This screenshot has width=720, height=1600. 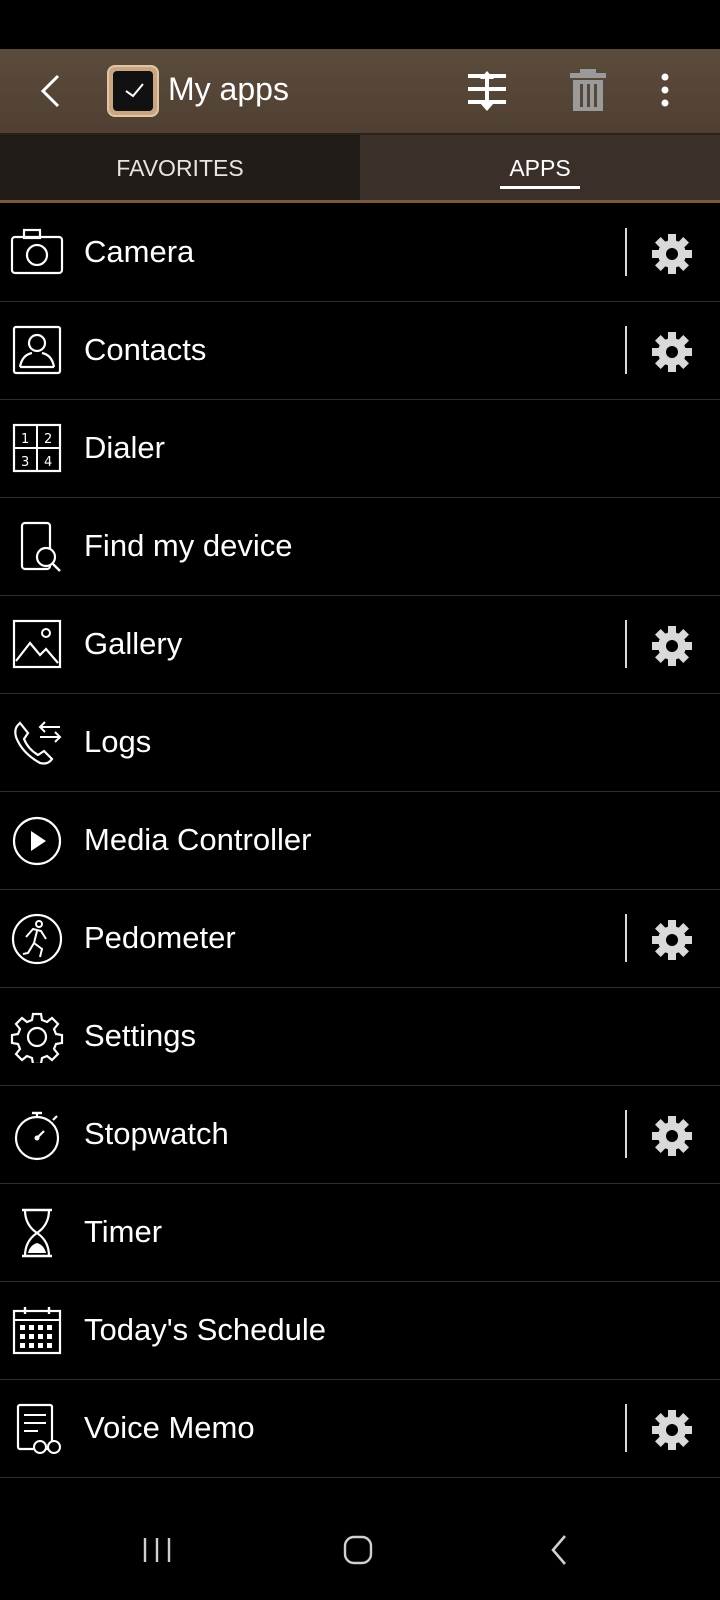 I want to click on tab-indicator, so click(x=540, y=187).